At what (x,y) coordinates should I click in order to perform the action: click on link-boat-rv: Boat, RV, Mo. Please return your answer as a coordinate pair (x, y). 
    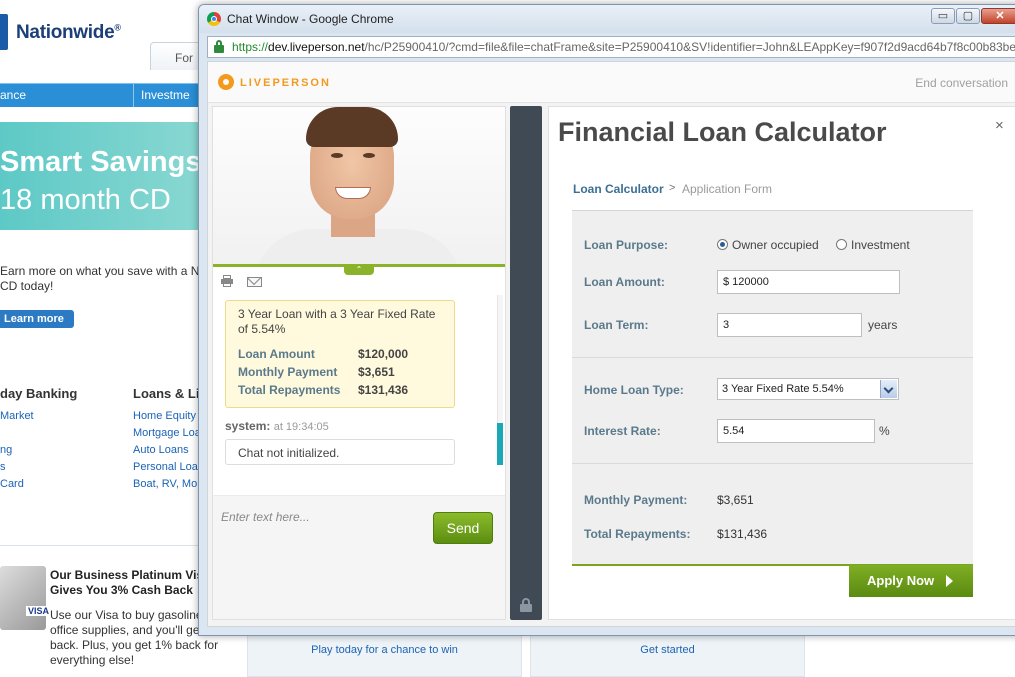
    Looking at the image, I should click on (165, 484).